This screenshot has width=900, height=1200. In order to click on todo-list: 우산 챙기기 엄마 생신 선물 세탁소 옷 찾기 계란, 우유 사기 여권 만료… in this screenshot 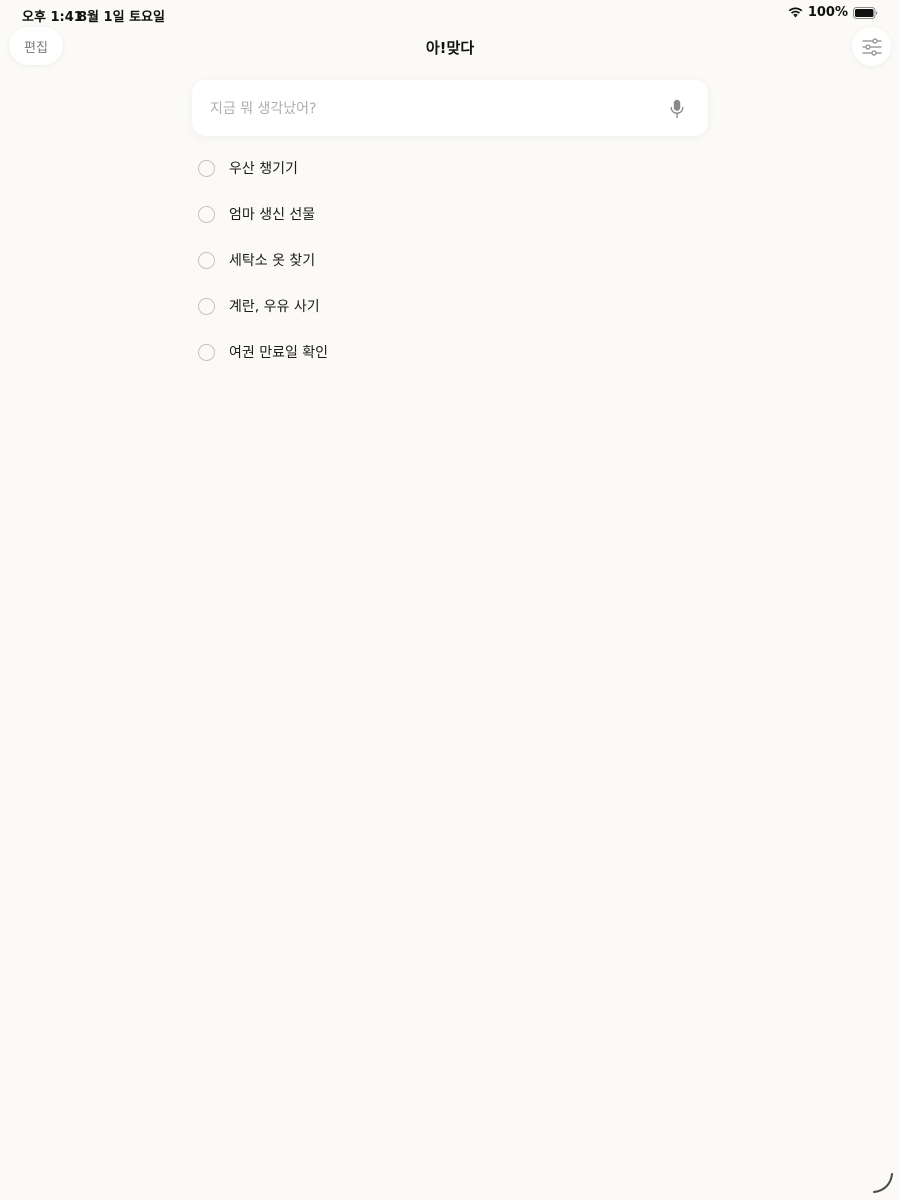, I will do `click(263, 260)`.